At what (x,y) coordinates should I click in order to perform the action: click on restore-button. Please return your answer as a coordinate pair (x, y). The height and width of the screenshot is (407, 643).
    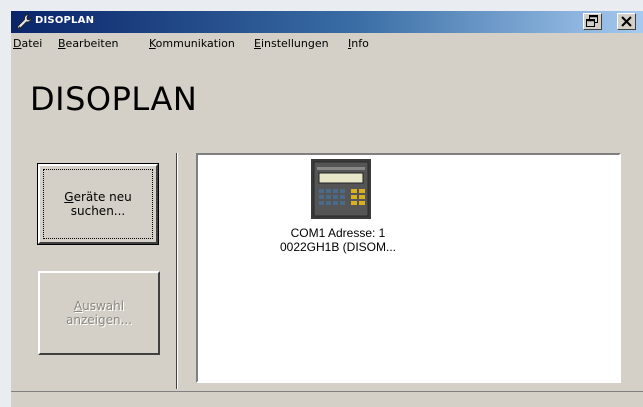
    Looking at the image, I should click on (592, 21).